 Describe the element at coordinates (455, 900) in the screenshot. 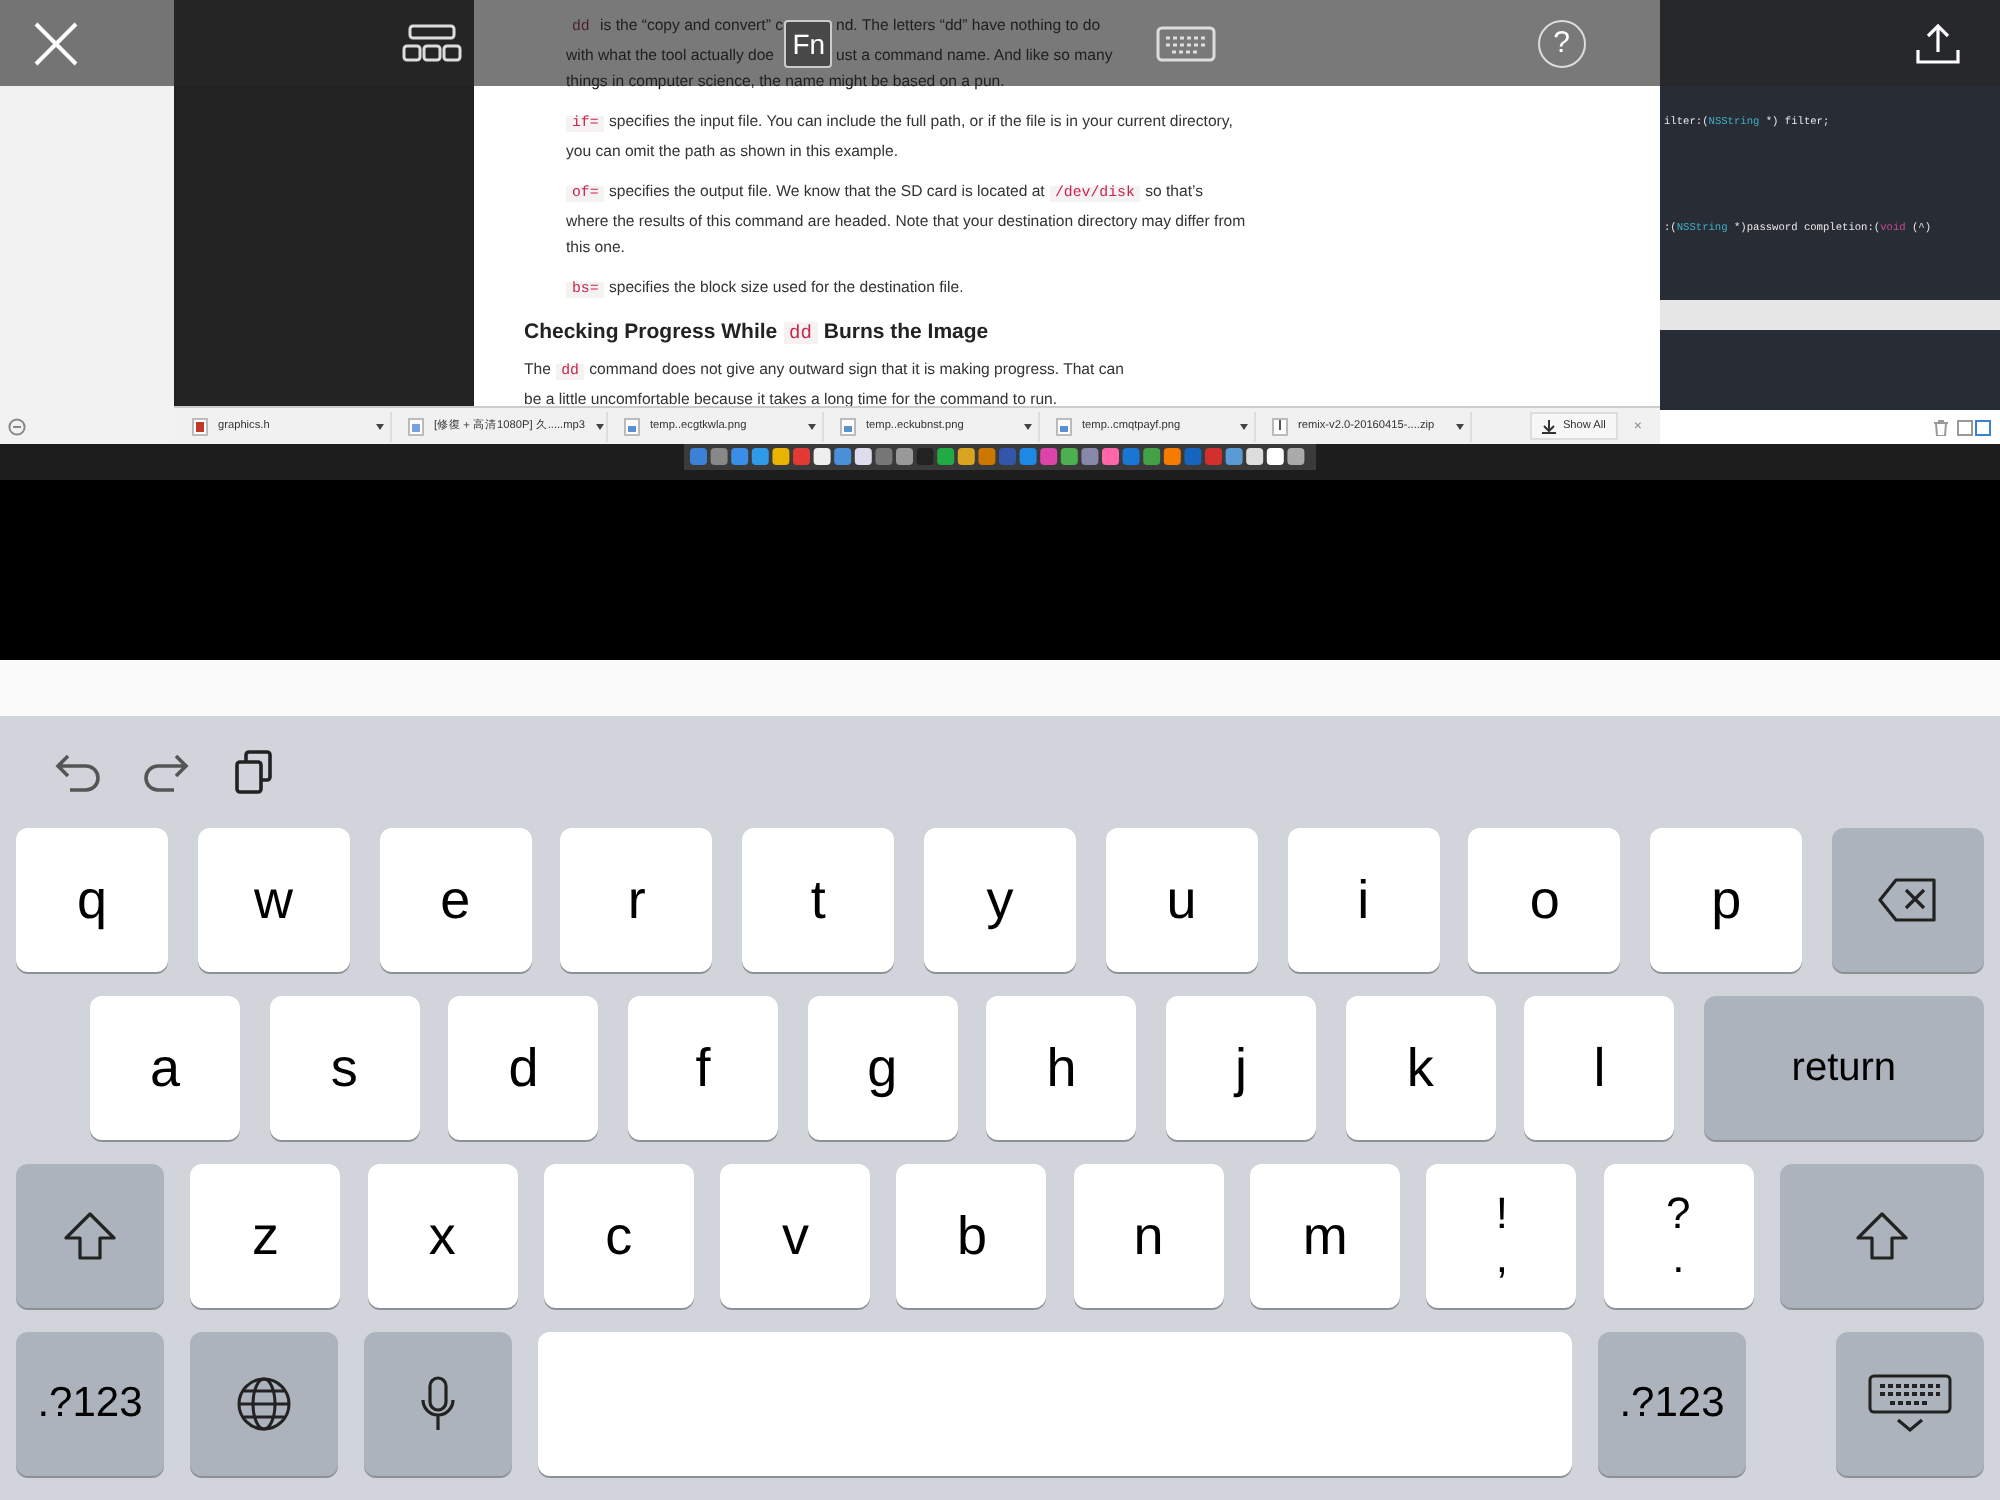

I see `letter-key: e` at that location.